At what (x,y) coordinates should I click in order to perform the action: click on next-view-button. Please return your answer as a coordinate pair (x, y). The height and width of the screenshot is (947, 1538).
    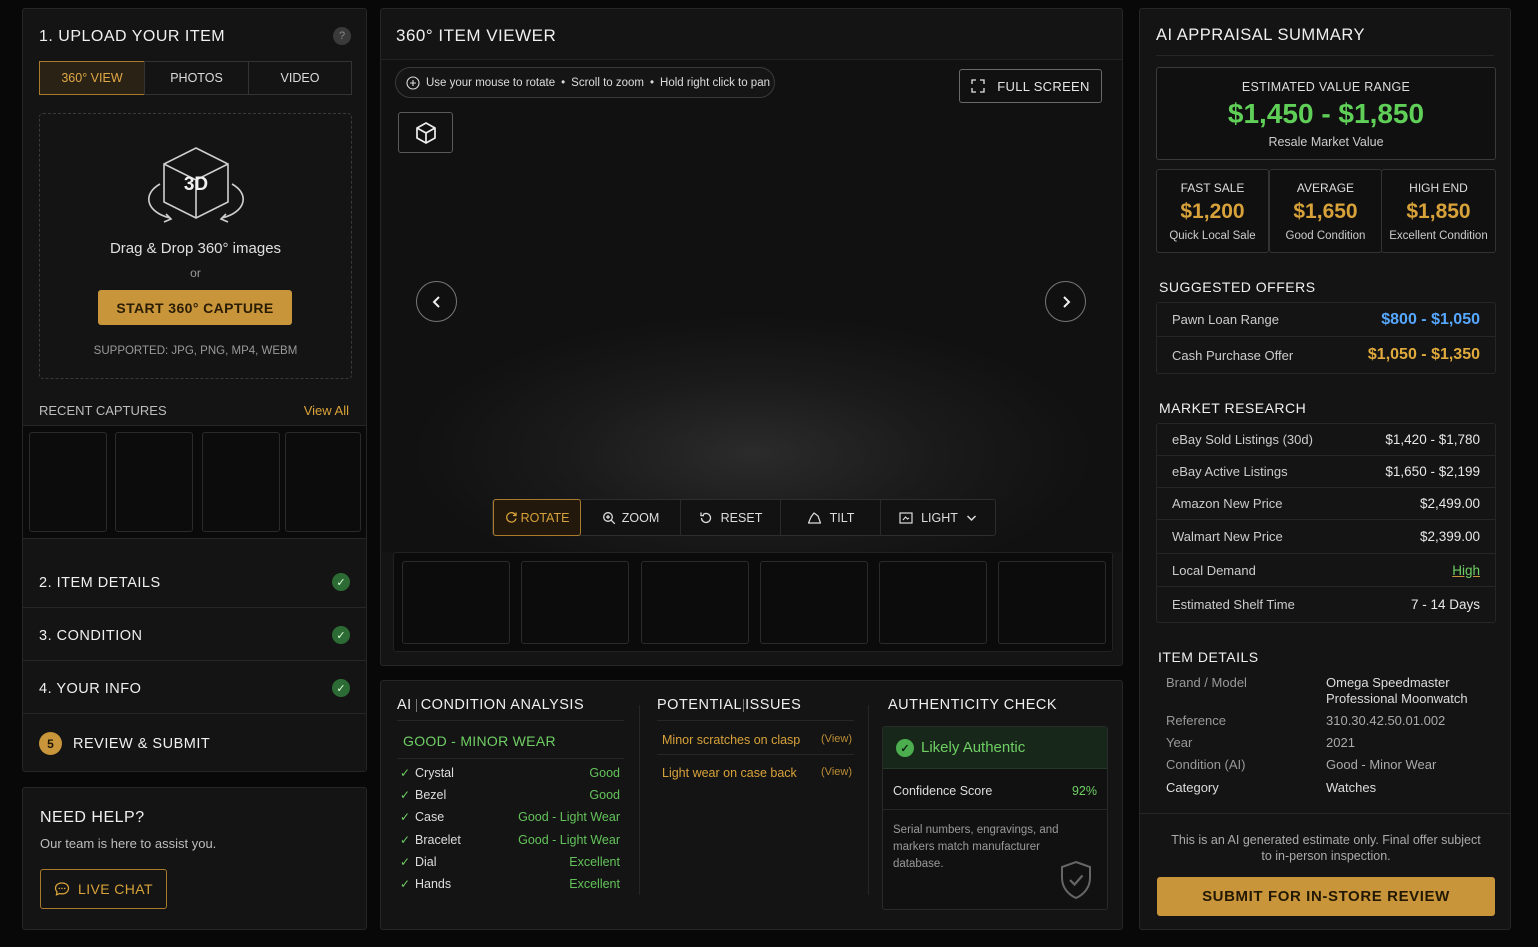
    Looking at the image, I should click on (1065, 301).